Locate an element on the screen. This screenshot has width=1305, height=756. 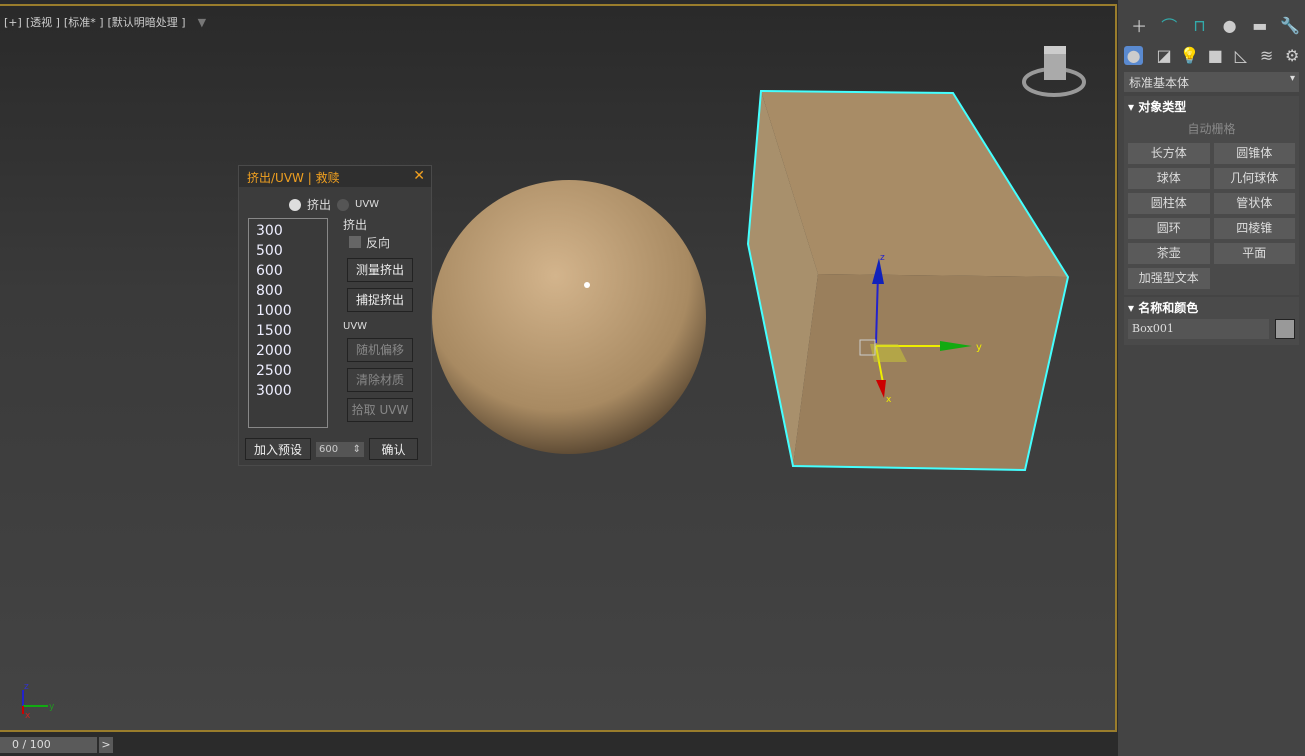
object-type-header: ▾ 对象类型 is located at coordinates (1211, 108).